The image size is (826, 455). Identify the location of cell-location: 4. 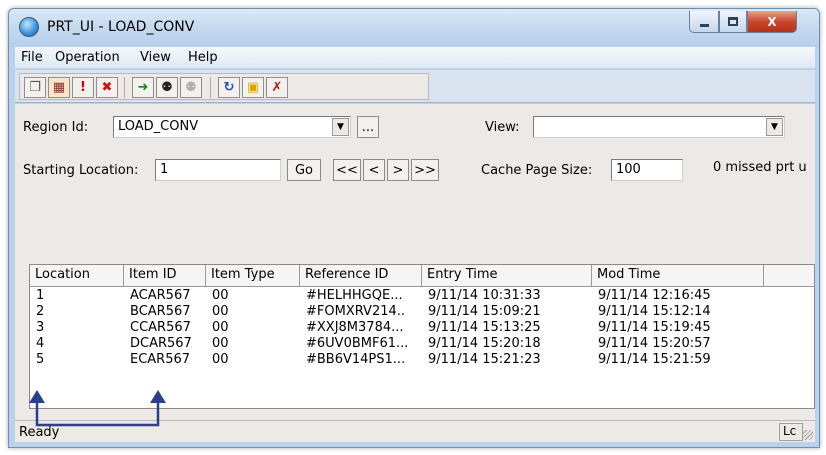
(40, 343).